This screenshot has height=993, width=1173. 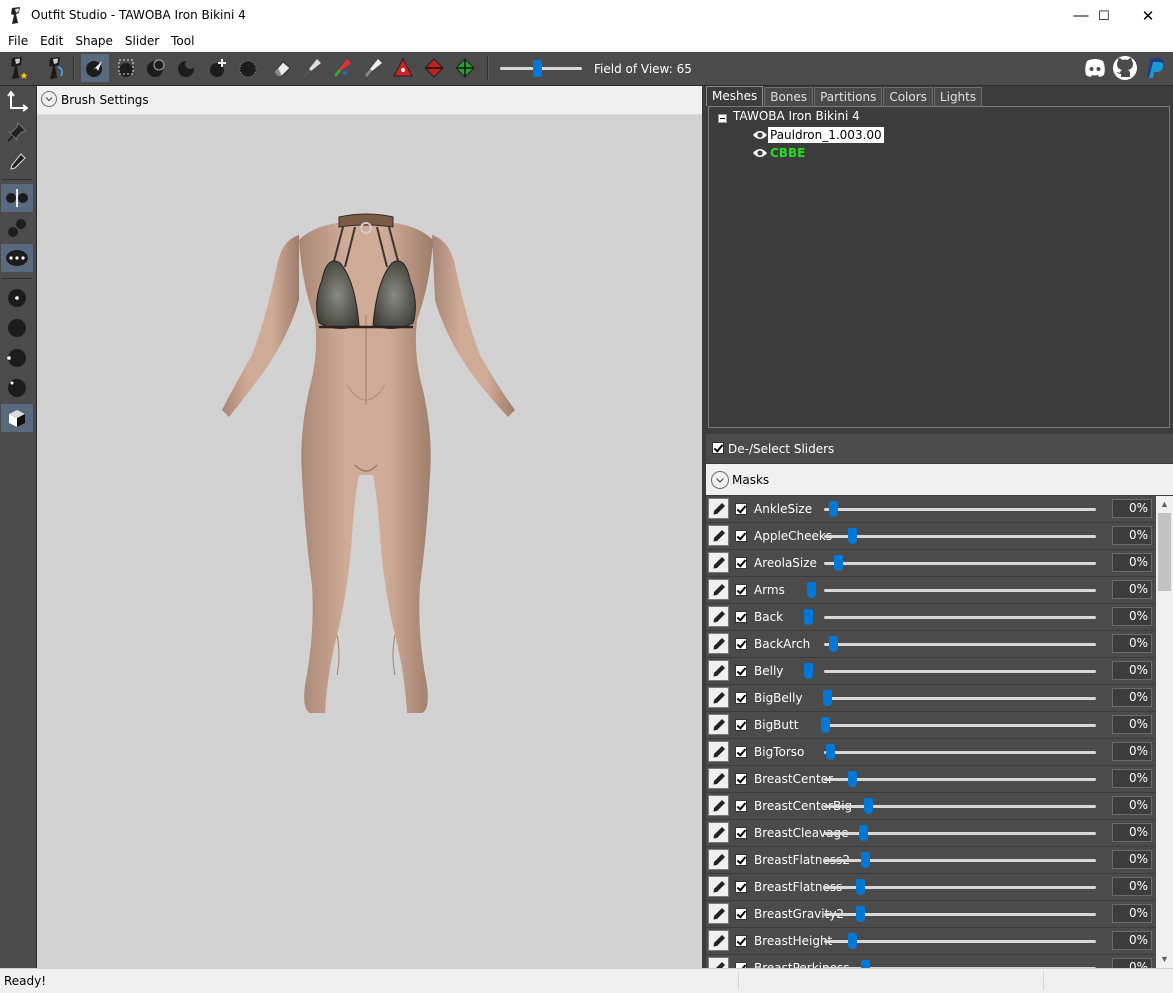 I want to click on tab-colors: Colors, so click(x=908, y=96).